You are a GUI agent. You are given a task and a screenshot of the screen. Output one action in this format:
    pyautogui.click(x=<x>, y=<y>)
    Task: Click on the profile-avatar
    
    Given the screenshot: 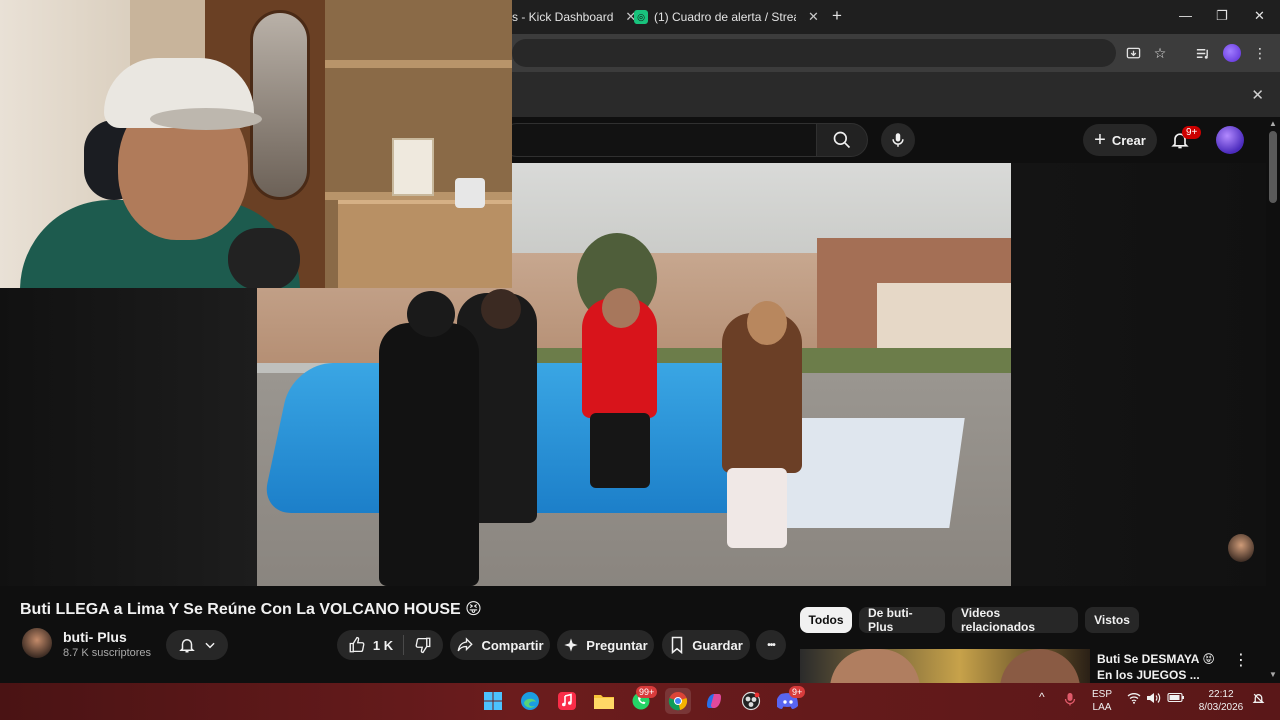 What is the action you would take?
    pyautogui.click(x=1232, y=53)
    